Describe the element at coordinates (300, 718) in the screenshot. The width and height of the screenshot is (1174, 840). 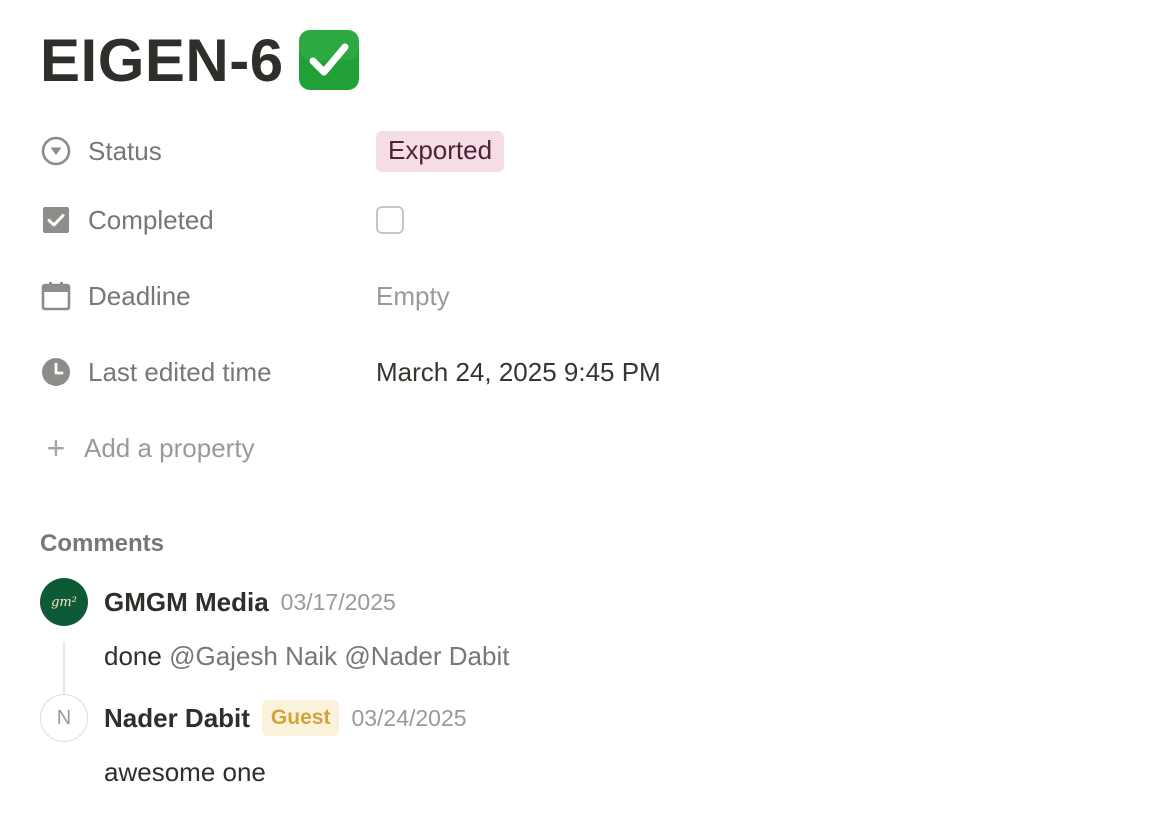
I see `guest-badge: Guest` at that location.